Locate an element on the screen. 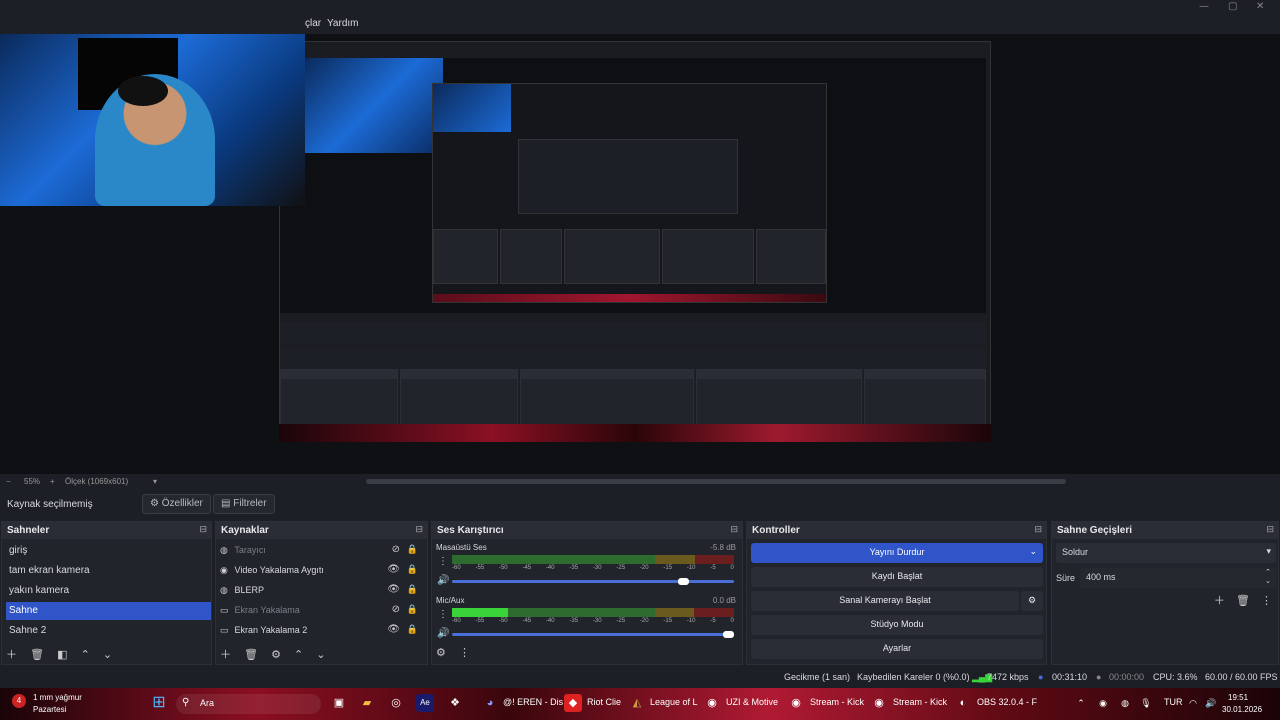 The width and height of the screenshot is (1280, 720). add-scene-icon: ＋ is located at coordinates (11, 655).